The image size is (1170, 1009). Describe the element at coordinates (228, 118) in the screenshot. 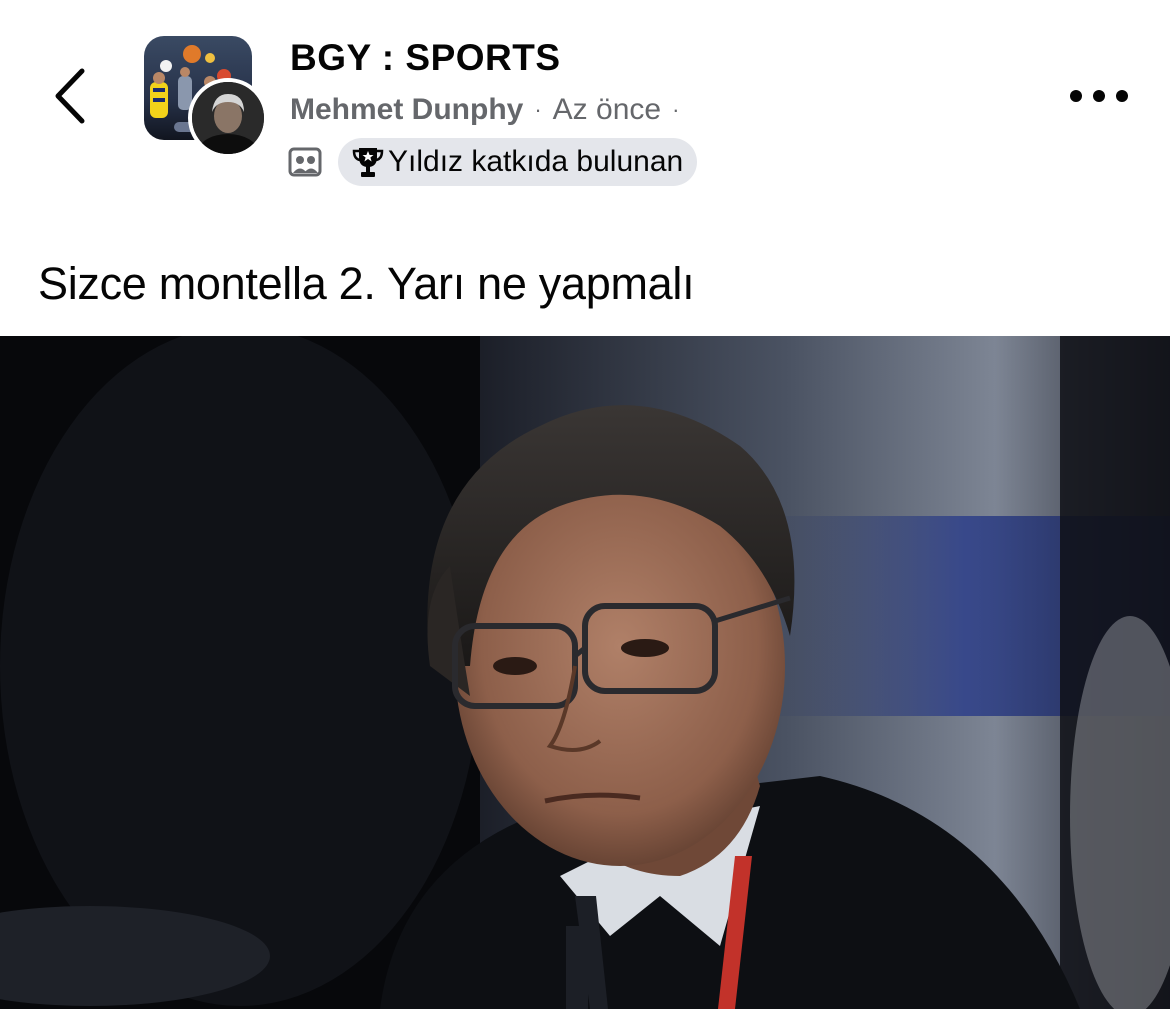

I see `author-avatar` at that location.